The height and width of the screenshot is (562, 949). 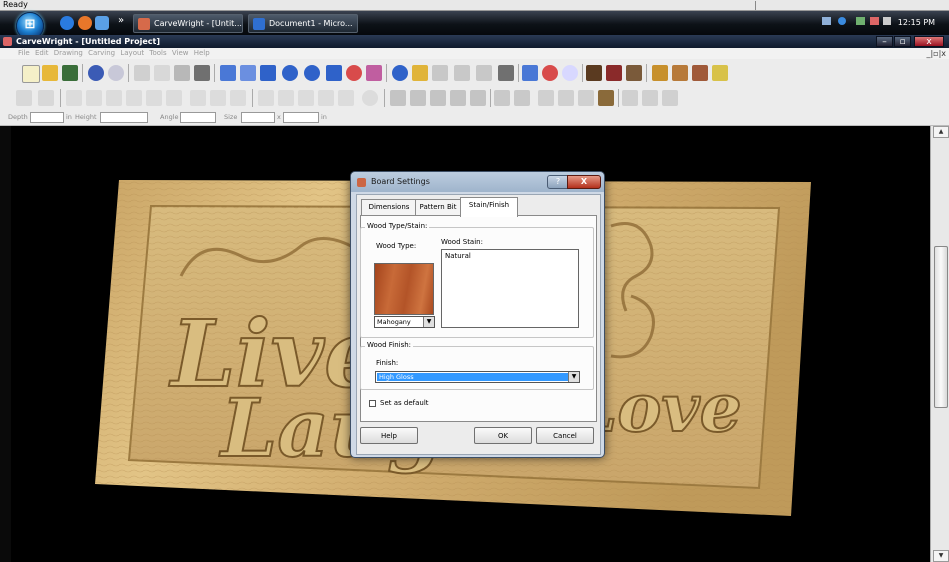 What do you see at coordinates (68, 53) in the screenshot?
I see `menu-drawing: Drawing` at bounding box center [68, 53].